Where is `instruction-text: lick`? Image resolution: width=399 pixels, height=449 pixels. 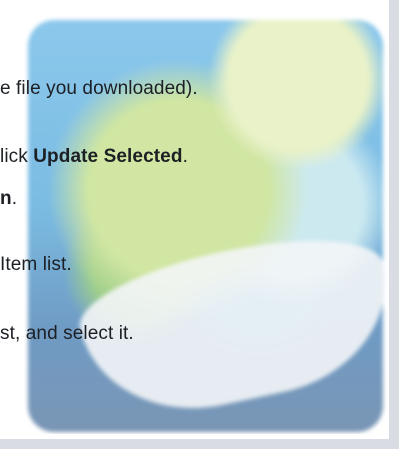 instruction-text: lick is located at coordinates (17, 156).